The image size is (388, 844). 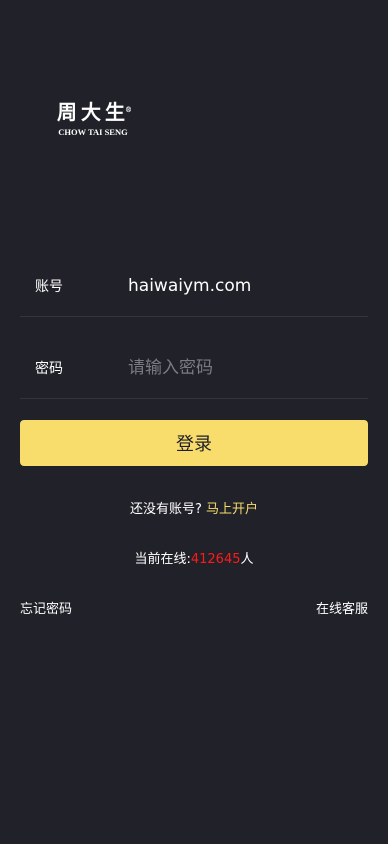 I want to click on online-suffix: 人, so click(x=247, y=559).